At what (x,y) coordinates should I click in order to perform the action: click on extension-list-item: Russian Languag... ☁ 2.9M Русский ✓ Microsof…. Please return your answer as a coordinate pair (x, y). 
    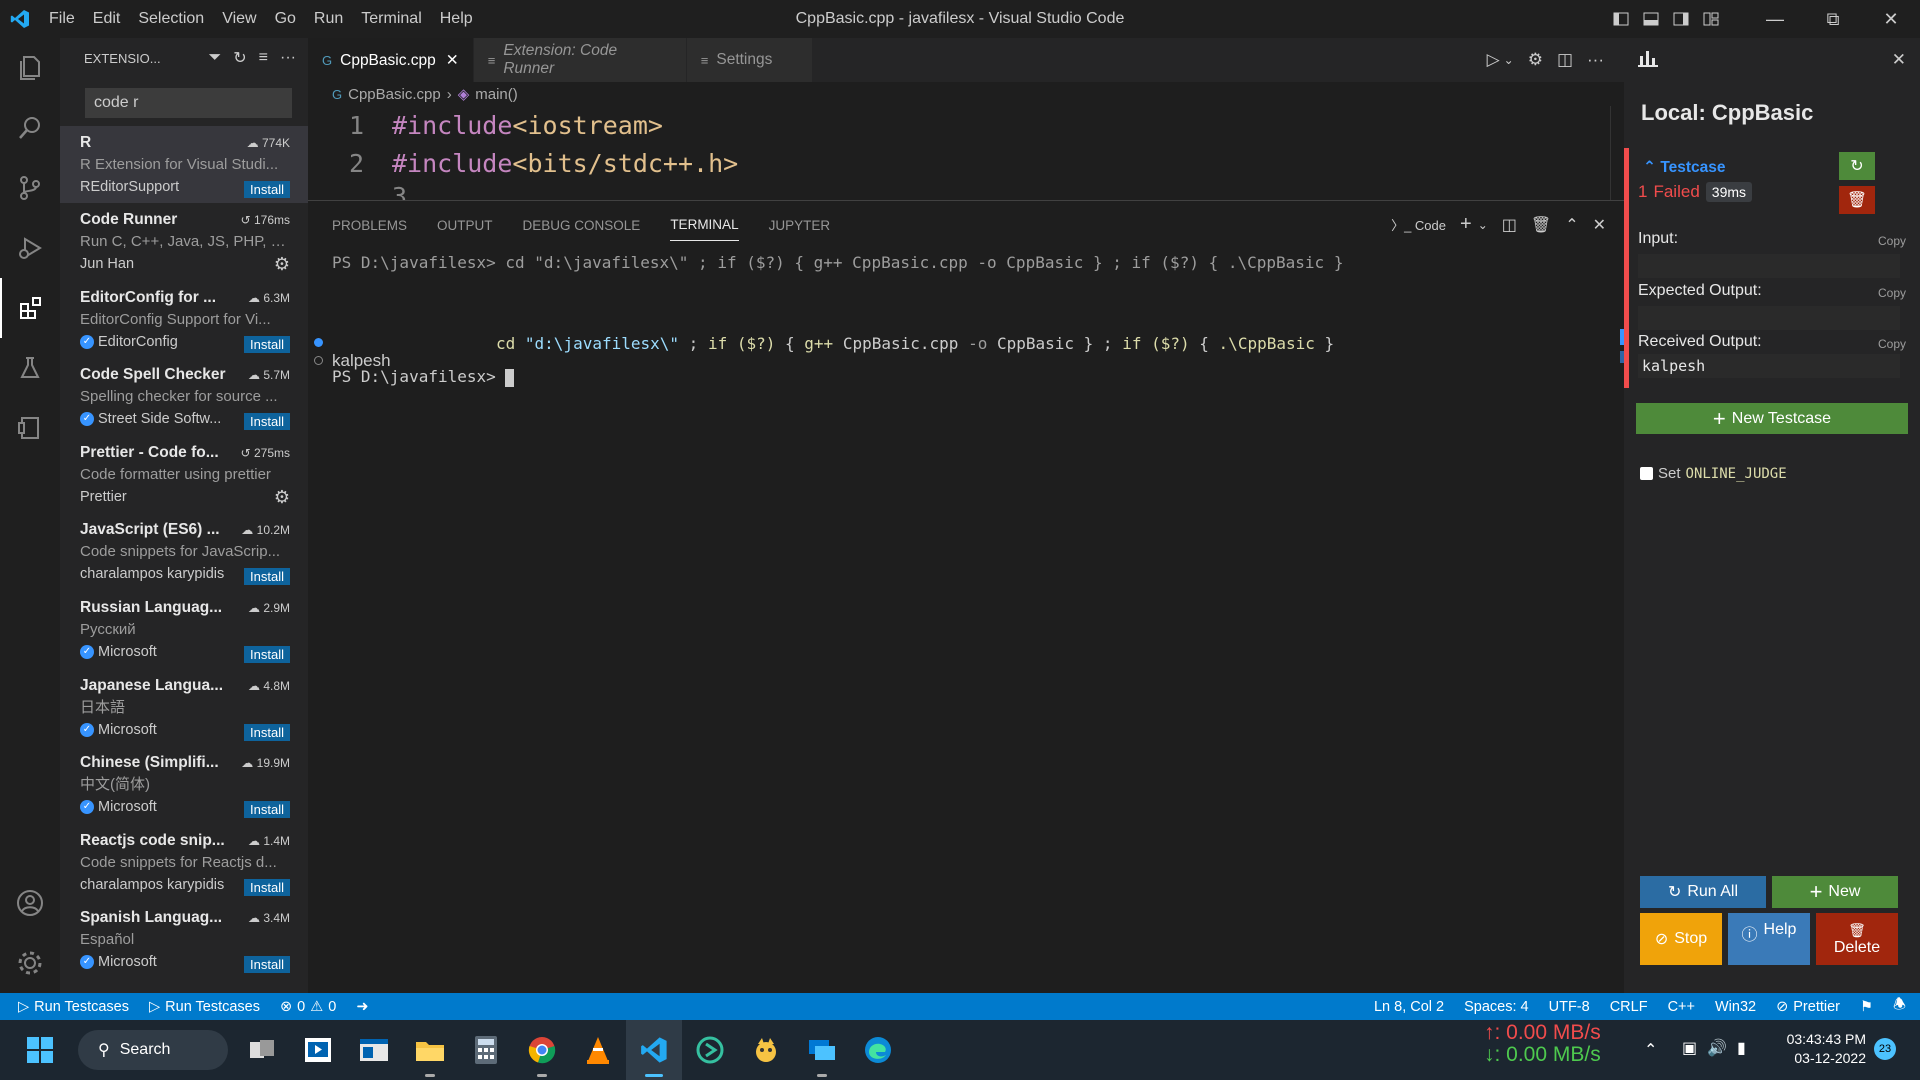
    Looking at the image, I should click on (184, 629).